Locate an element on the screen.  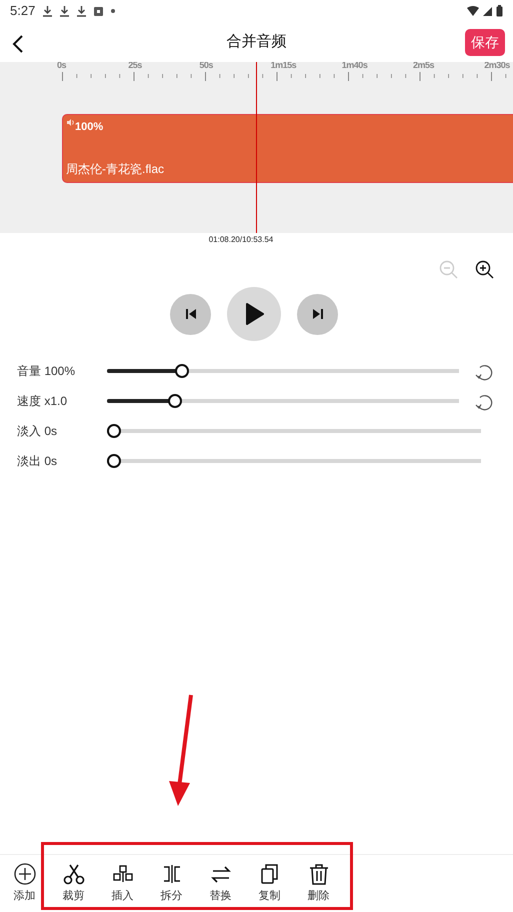
ruler-label: 1m40s is located at coordinates (355, 67).